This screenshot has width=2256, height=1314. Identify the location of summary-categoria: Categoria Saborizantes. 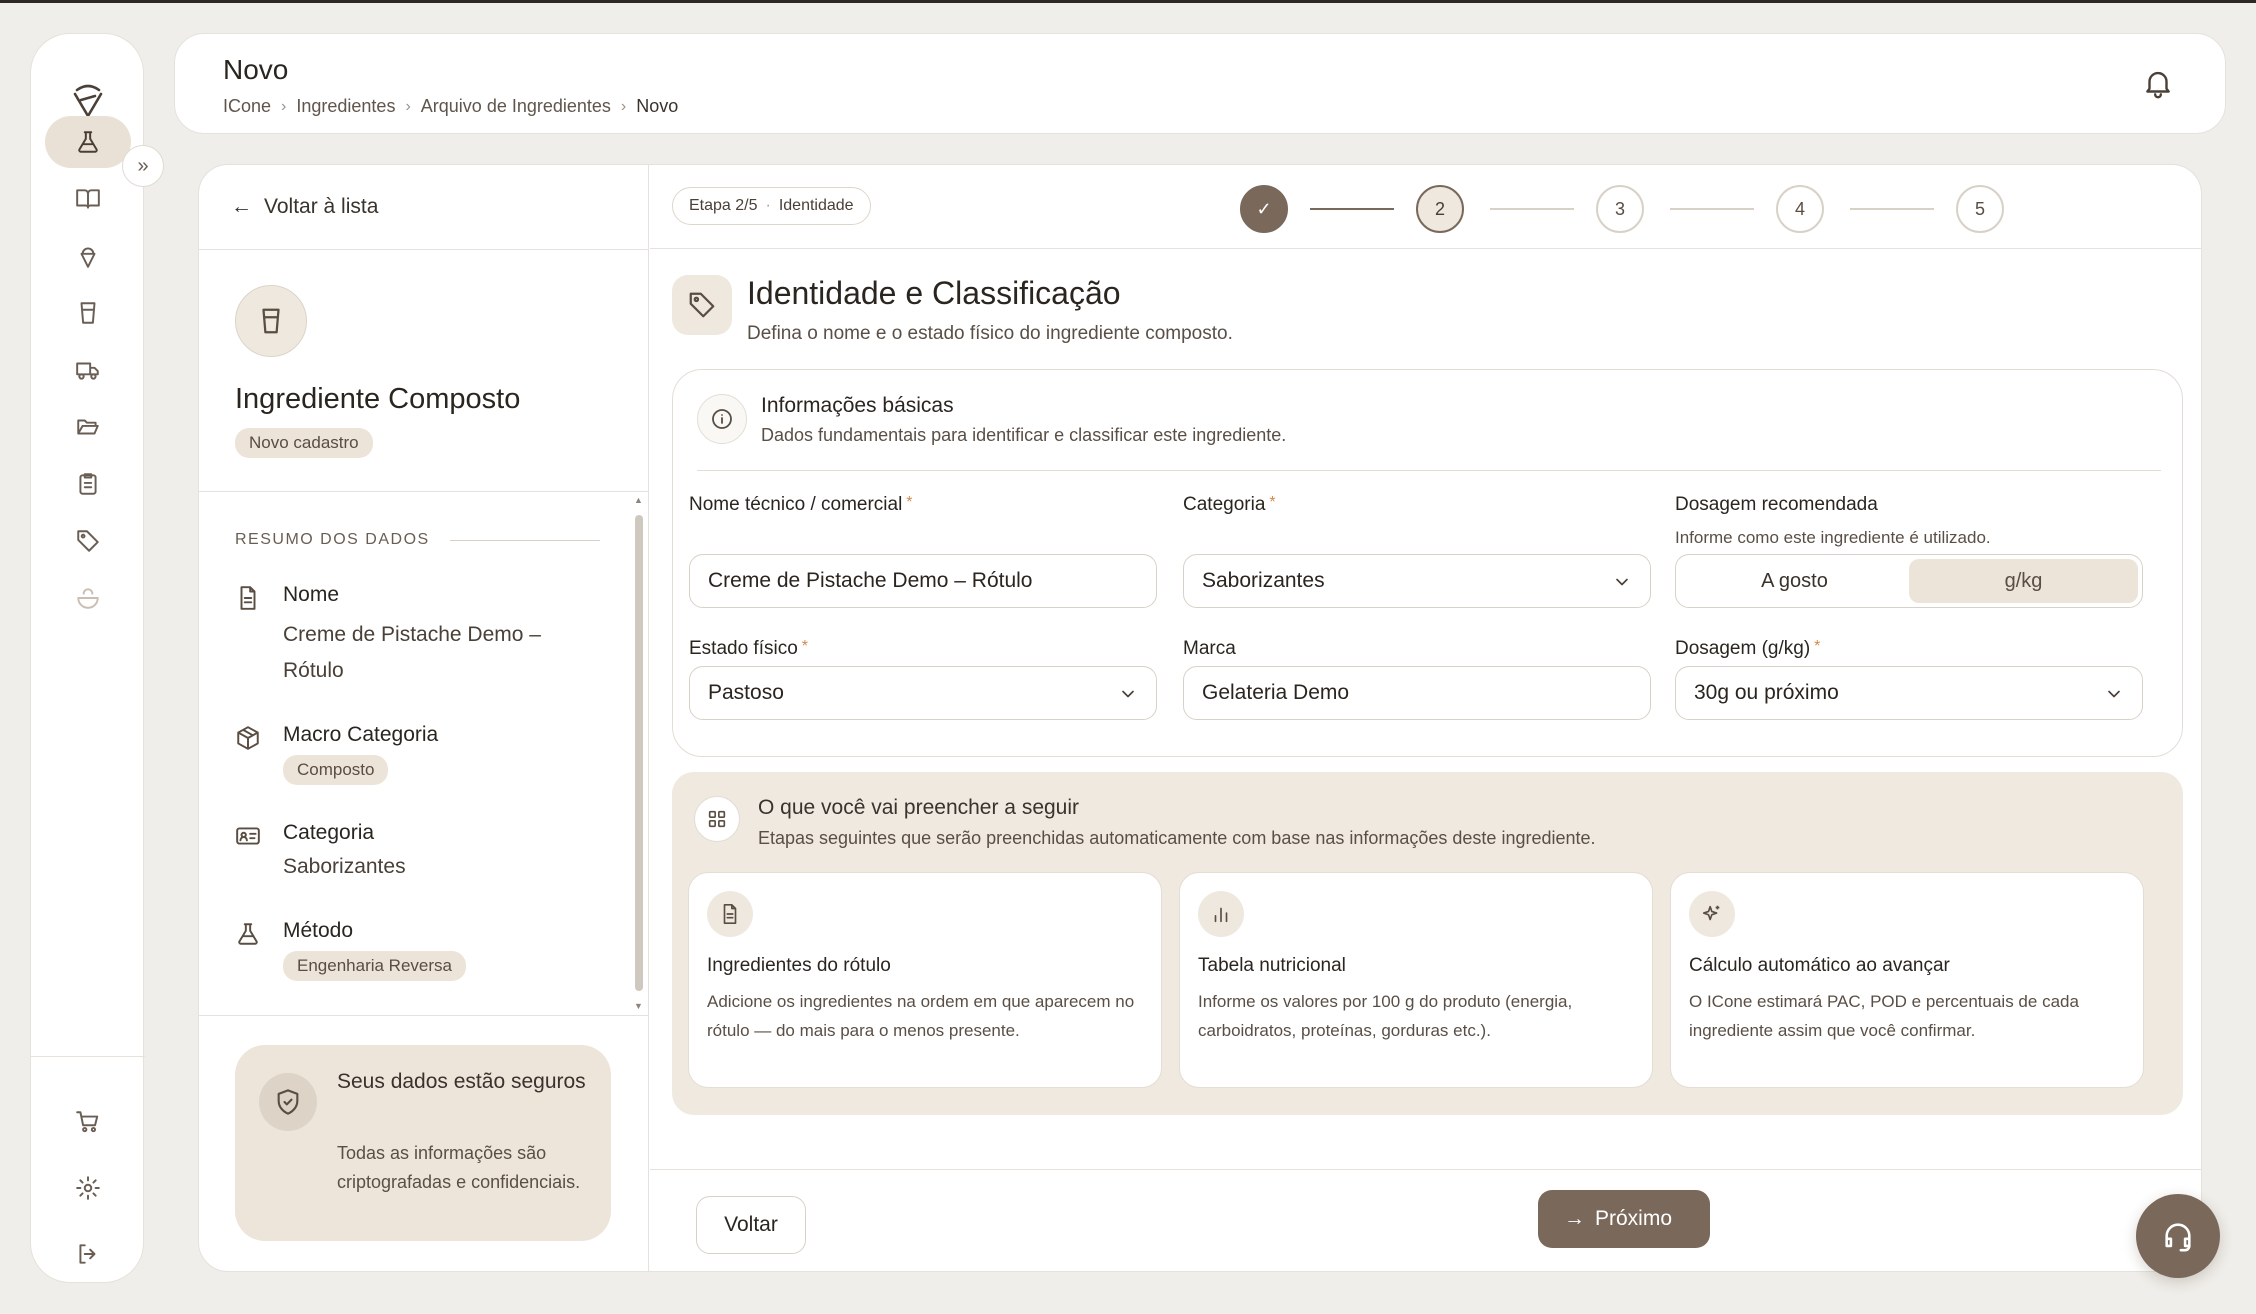
(409, 853).